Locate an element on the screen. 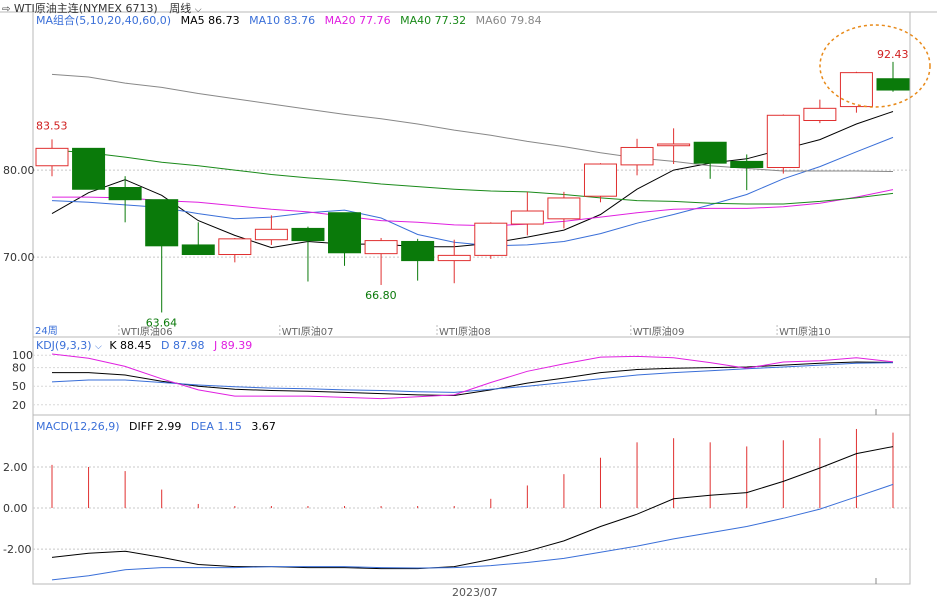 The height and width of the screenshot is (601, 937). highlight-ellipse is located at coordinates (875, 66).